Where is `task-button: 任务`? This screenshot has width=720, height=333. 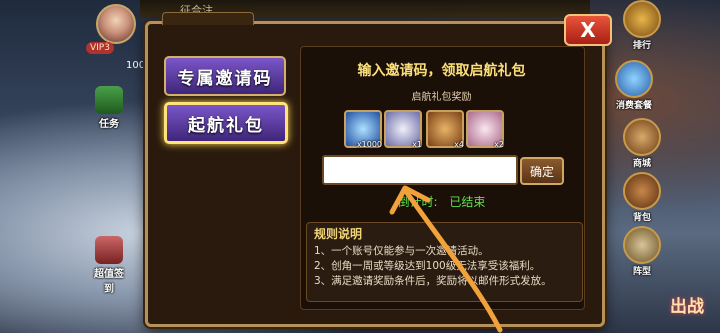 task-button: 任务 is located at coordinates (109, 108).